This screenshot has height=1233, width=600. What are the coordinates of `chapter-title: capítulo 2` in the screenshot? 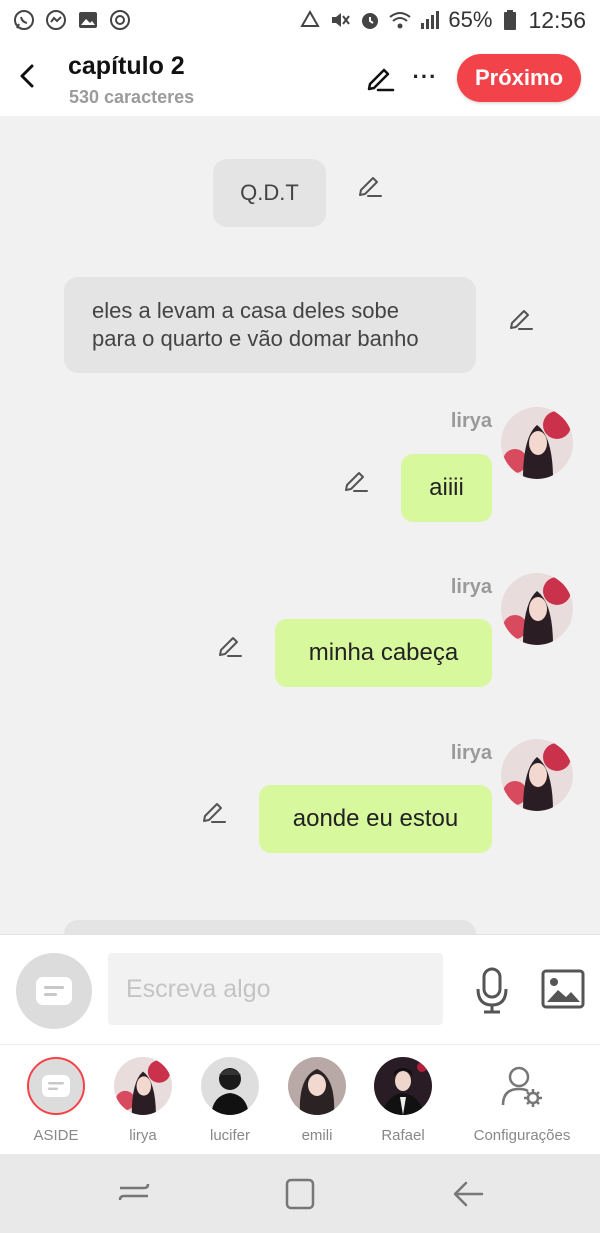 It's located at (126, 66).